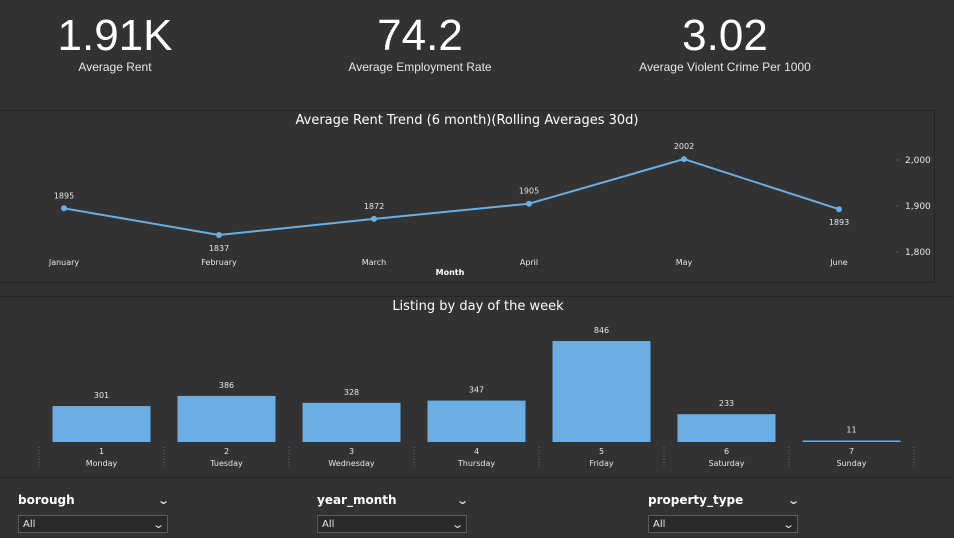 The height and width of the screenshot is (538, 954). Describe the element at coordinates (476, 463) in the screenshot. I see `x-tick-sublabel: Thursday` at that location.